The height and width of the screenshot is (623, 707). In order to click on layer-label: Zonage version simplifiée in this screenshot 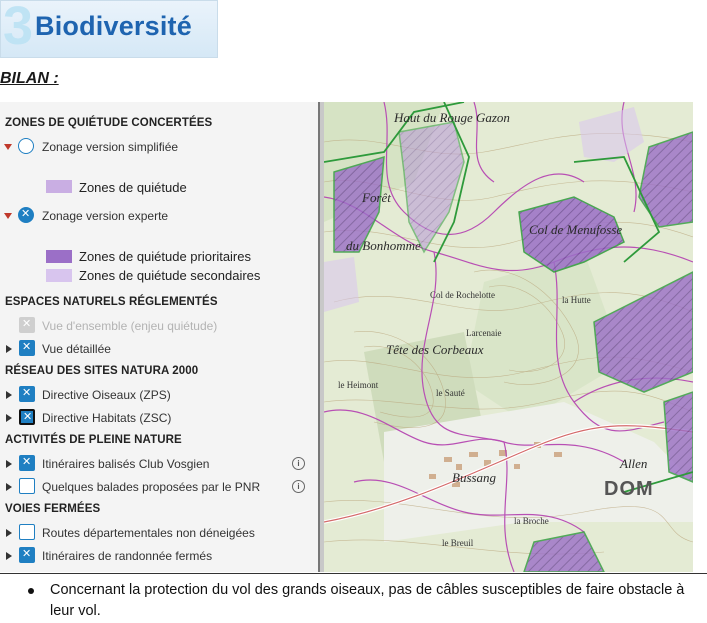, I will do `click(110, 147)`.